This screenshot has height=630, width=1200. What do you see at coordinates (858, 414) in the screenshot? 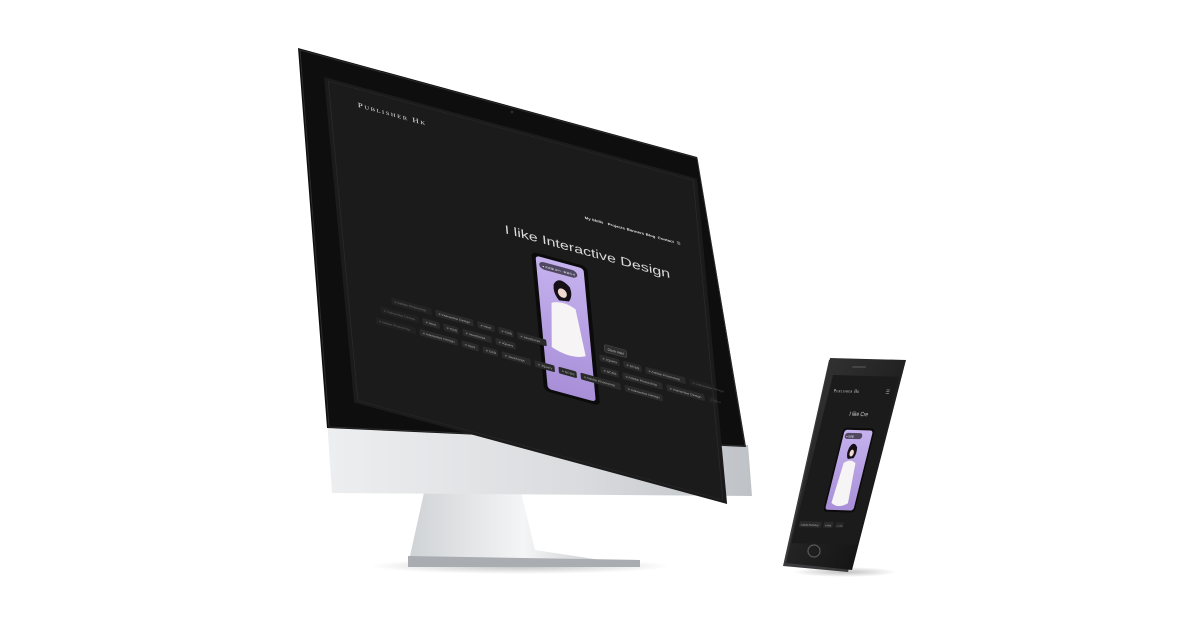
I see `mobile-hero-title: I like Cre` at bounding box center [858, 414].